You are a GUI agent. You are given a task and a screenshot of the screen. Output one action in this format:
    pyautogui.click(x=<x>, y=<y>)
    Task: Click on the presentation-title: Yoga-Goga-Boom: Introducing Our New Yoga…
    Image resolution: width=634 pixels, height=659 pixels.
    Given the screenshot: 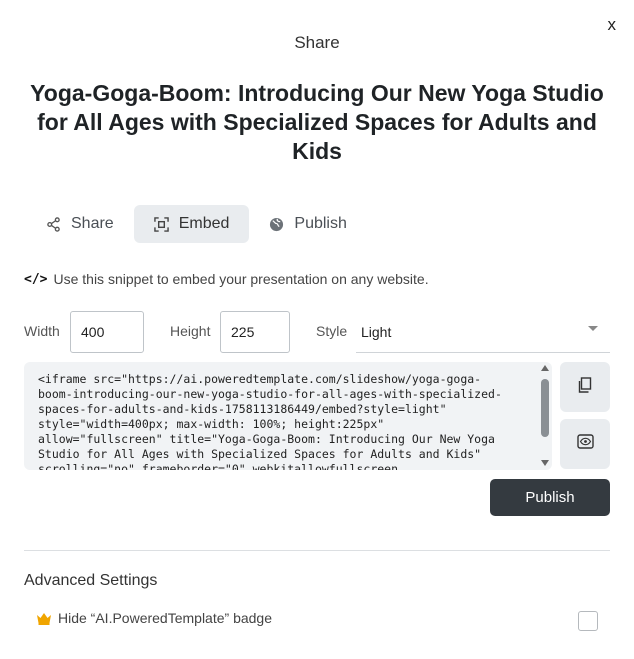 What is the action you would take?
    pyautogui.click(x=317, y=122)
    